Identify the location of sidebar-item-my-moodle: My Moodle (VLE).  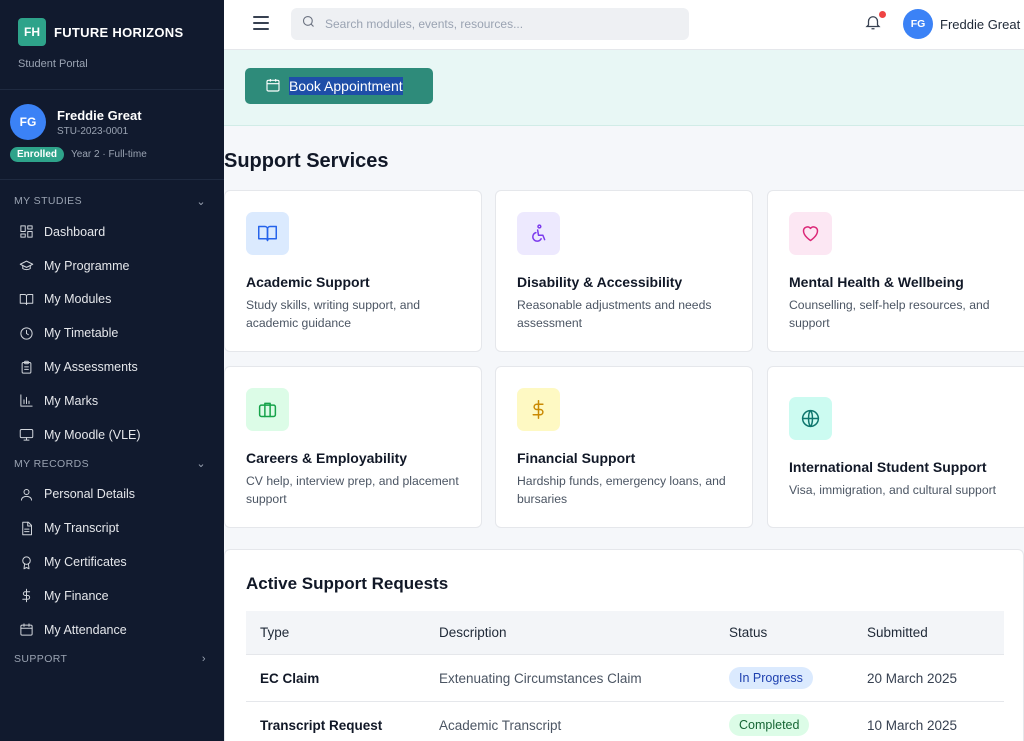
(112, 435).